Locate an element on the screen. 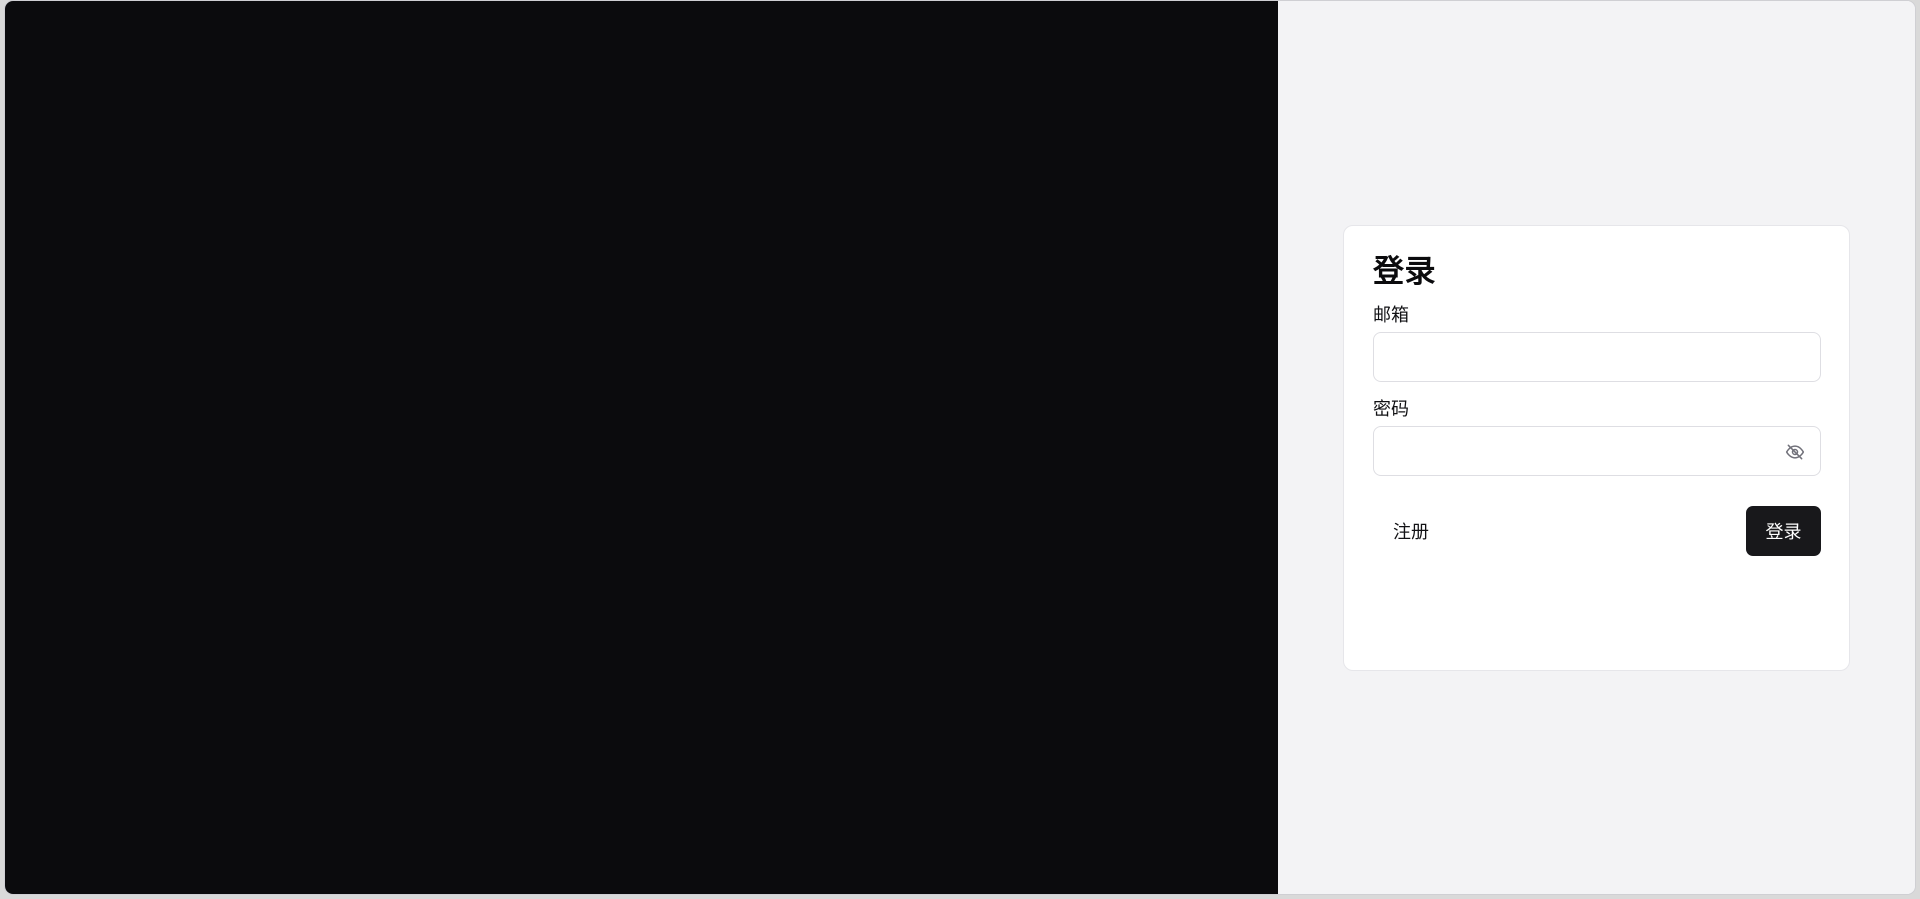 Image resolution: width=1920 pixels, height=899 pixels. login-title: 登录 is located at coordinates (1404, 271).